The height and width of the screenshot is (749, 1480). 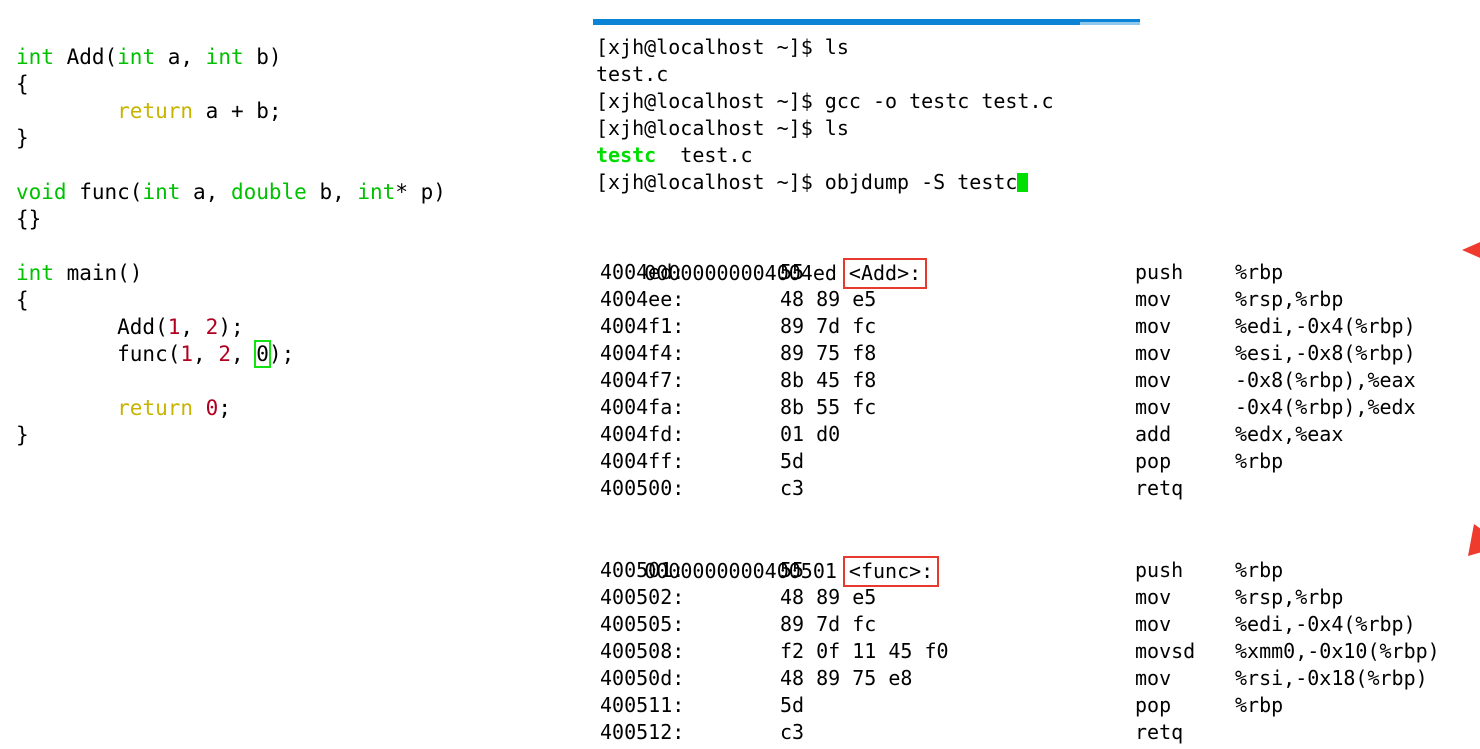 What do you see at coordinates (193, 327) in the screenshot?
I see `code-line-10-seg-2: ,` at bounding box center [193, 327].